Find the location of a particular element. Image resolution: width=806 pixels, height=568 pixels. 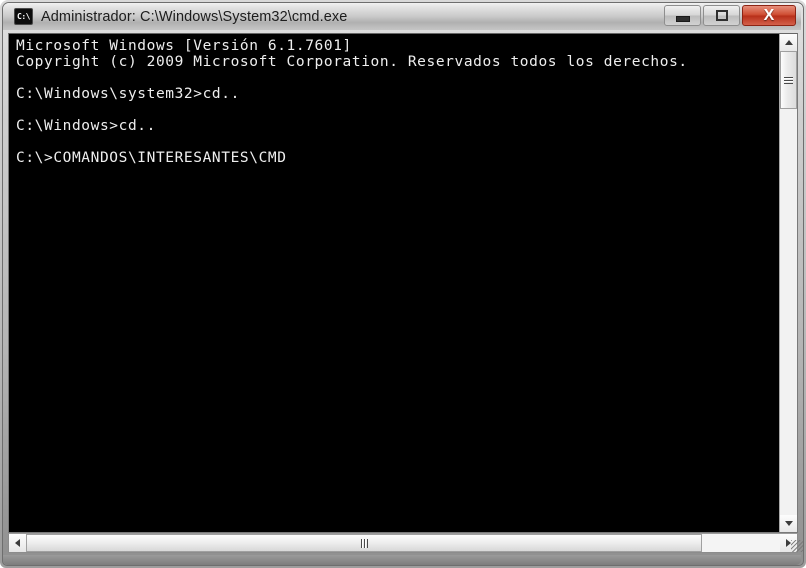

horizontal-scroll-thumb is located at coordinates (364, 543).